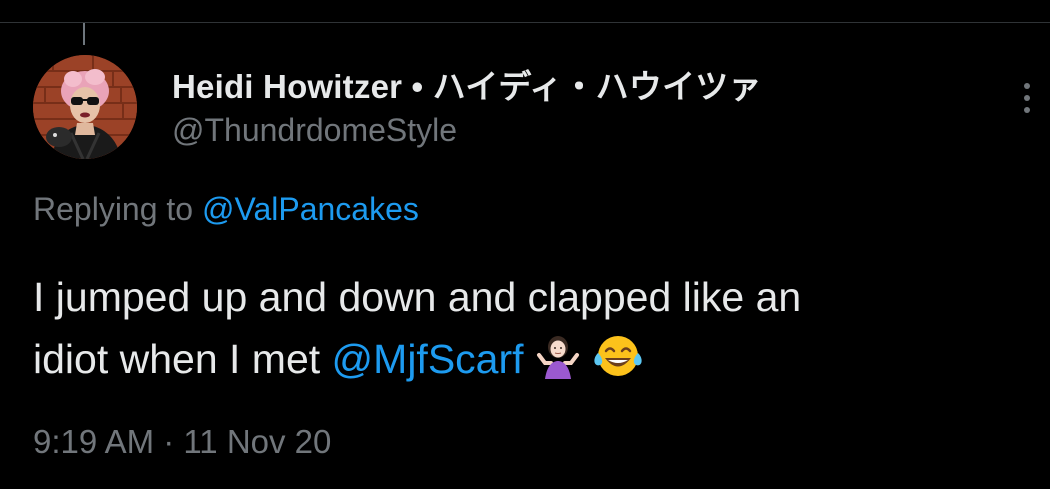 The width and height of the screenshot is (1050, 489). What do you see at coordinates (618, 364) in the screenshot?
I see `face-with-tears-of-joy-emoji` at bounding box center [618, 364].